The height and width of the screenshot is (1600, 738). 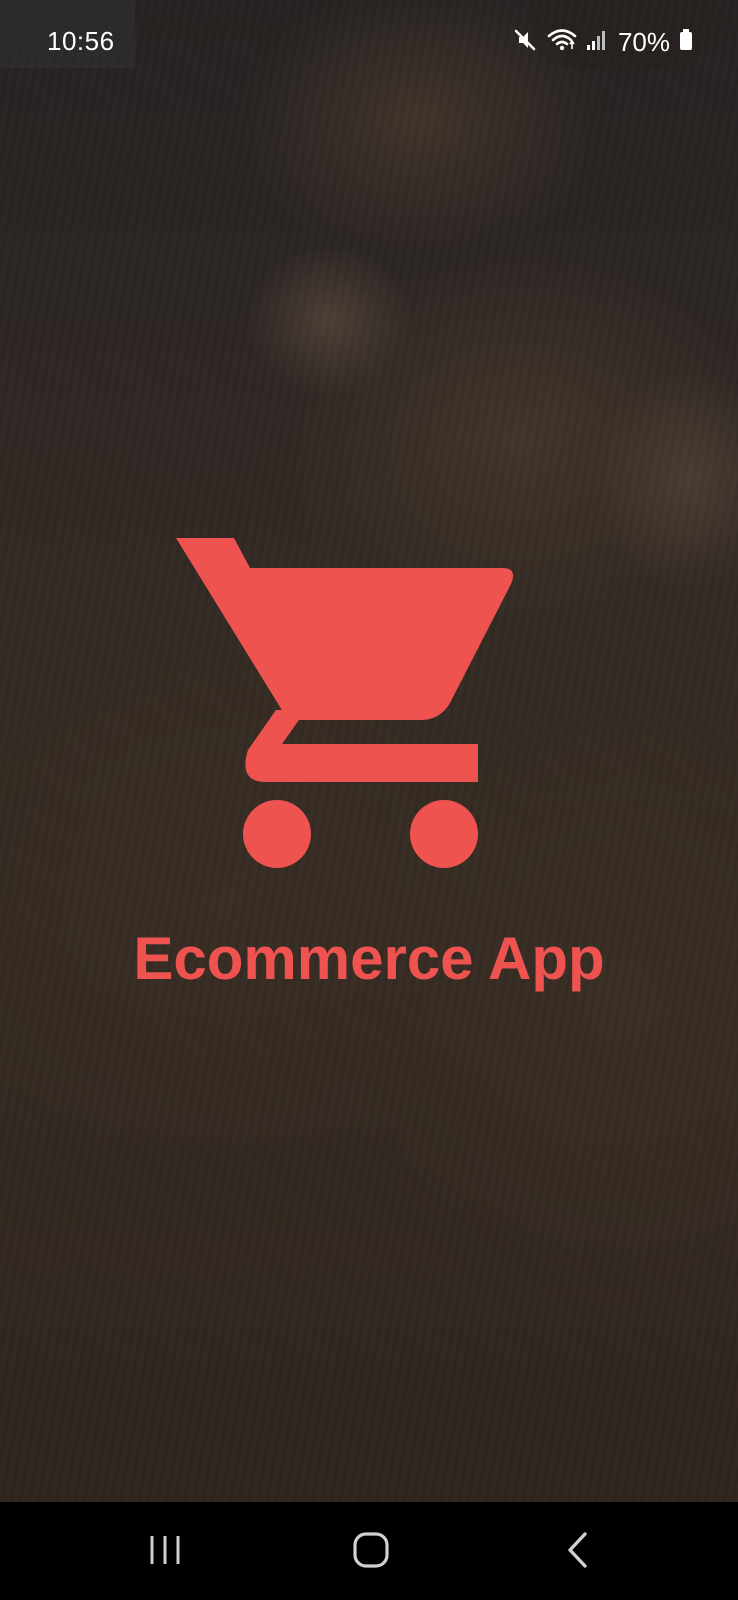 What do you see at coordinates (81, 41) in the screenshot?
I see `status-time: 10:56` at bounding box center [81, 41].